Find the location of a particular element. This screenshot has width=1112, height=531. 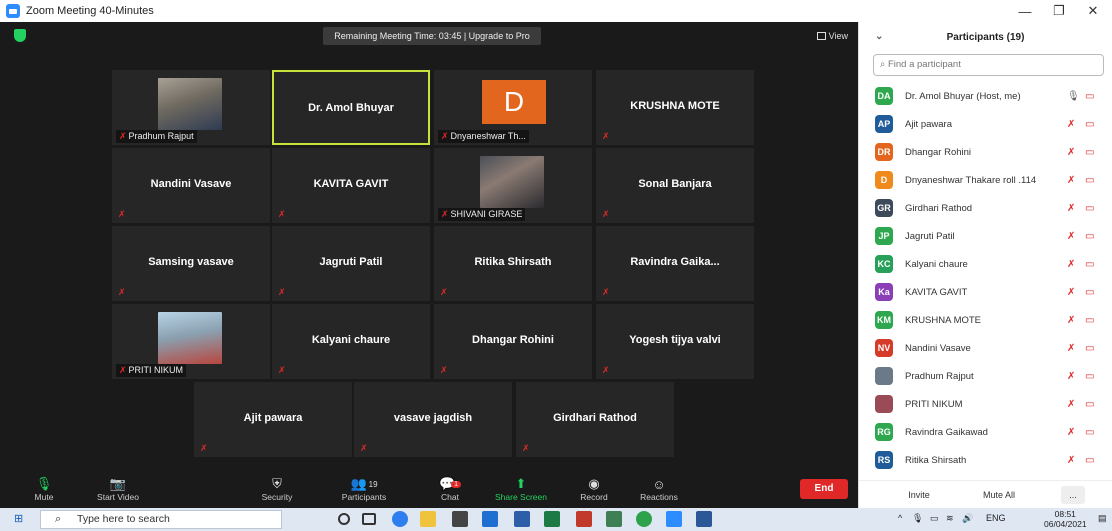

participant-row: PRITI NIKUM ✗ ▭ is located at coordinates (985, 404).